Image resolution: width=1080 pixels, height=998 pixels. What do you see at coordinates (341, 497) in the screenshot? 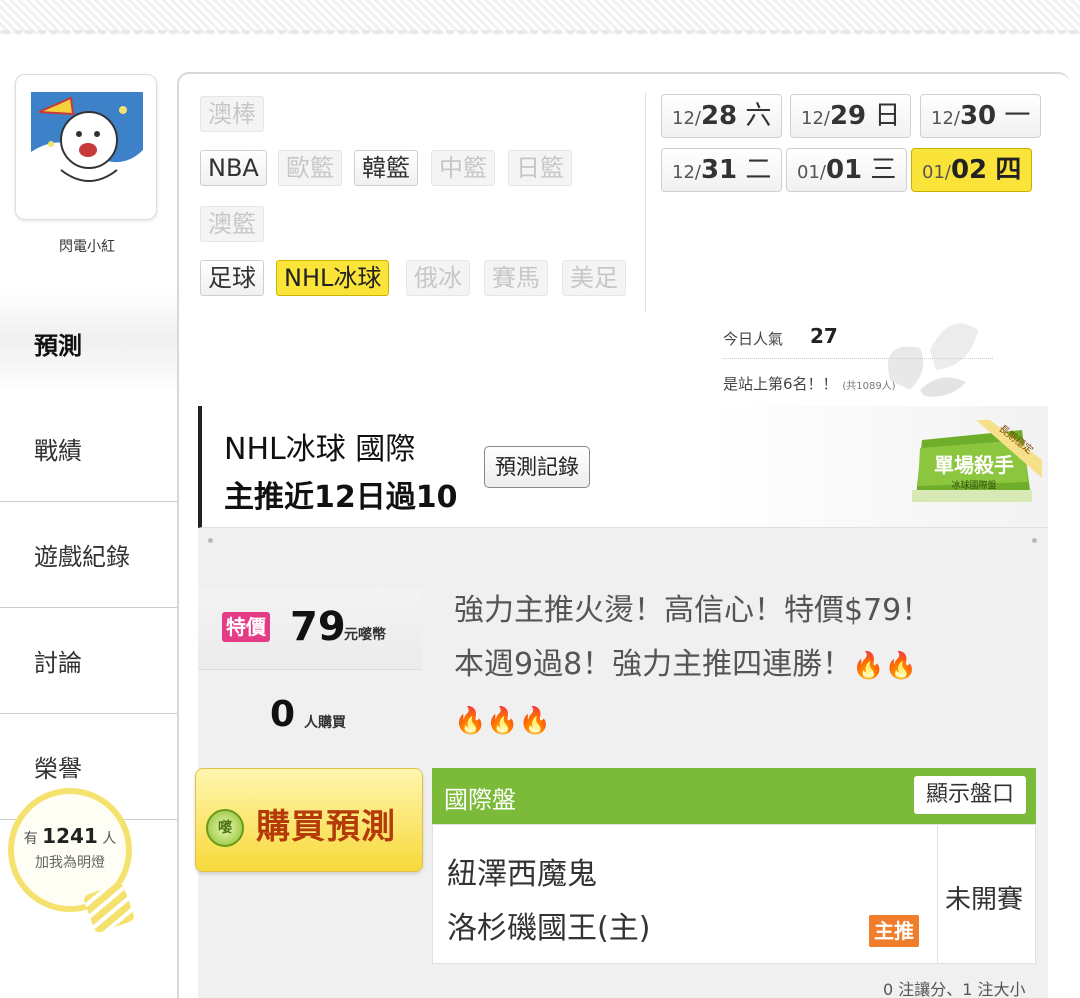
I see `streak-title: 主推近12日過10` at bounding box center [341, 497].